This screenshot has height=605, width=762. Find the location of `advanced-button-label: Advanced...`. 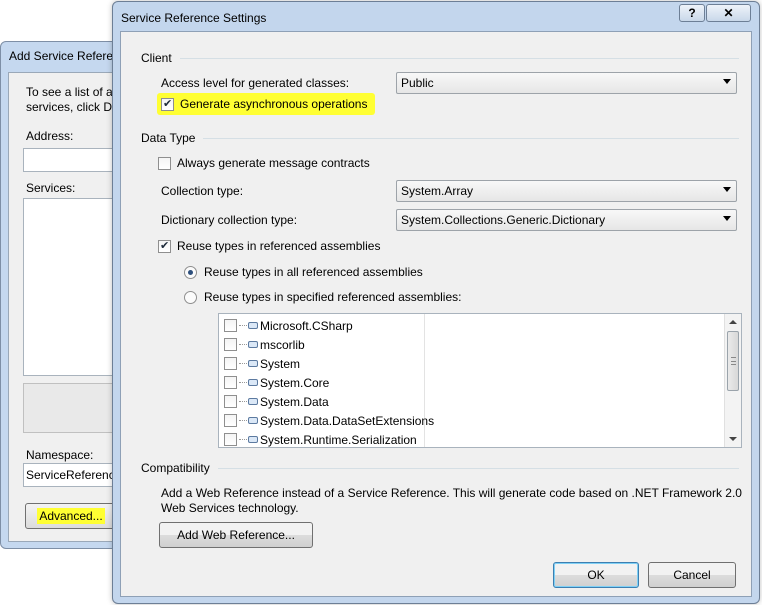

advanced-button-label: Advanced... is located at coordinates (71, 516).